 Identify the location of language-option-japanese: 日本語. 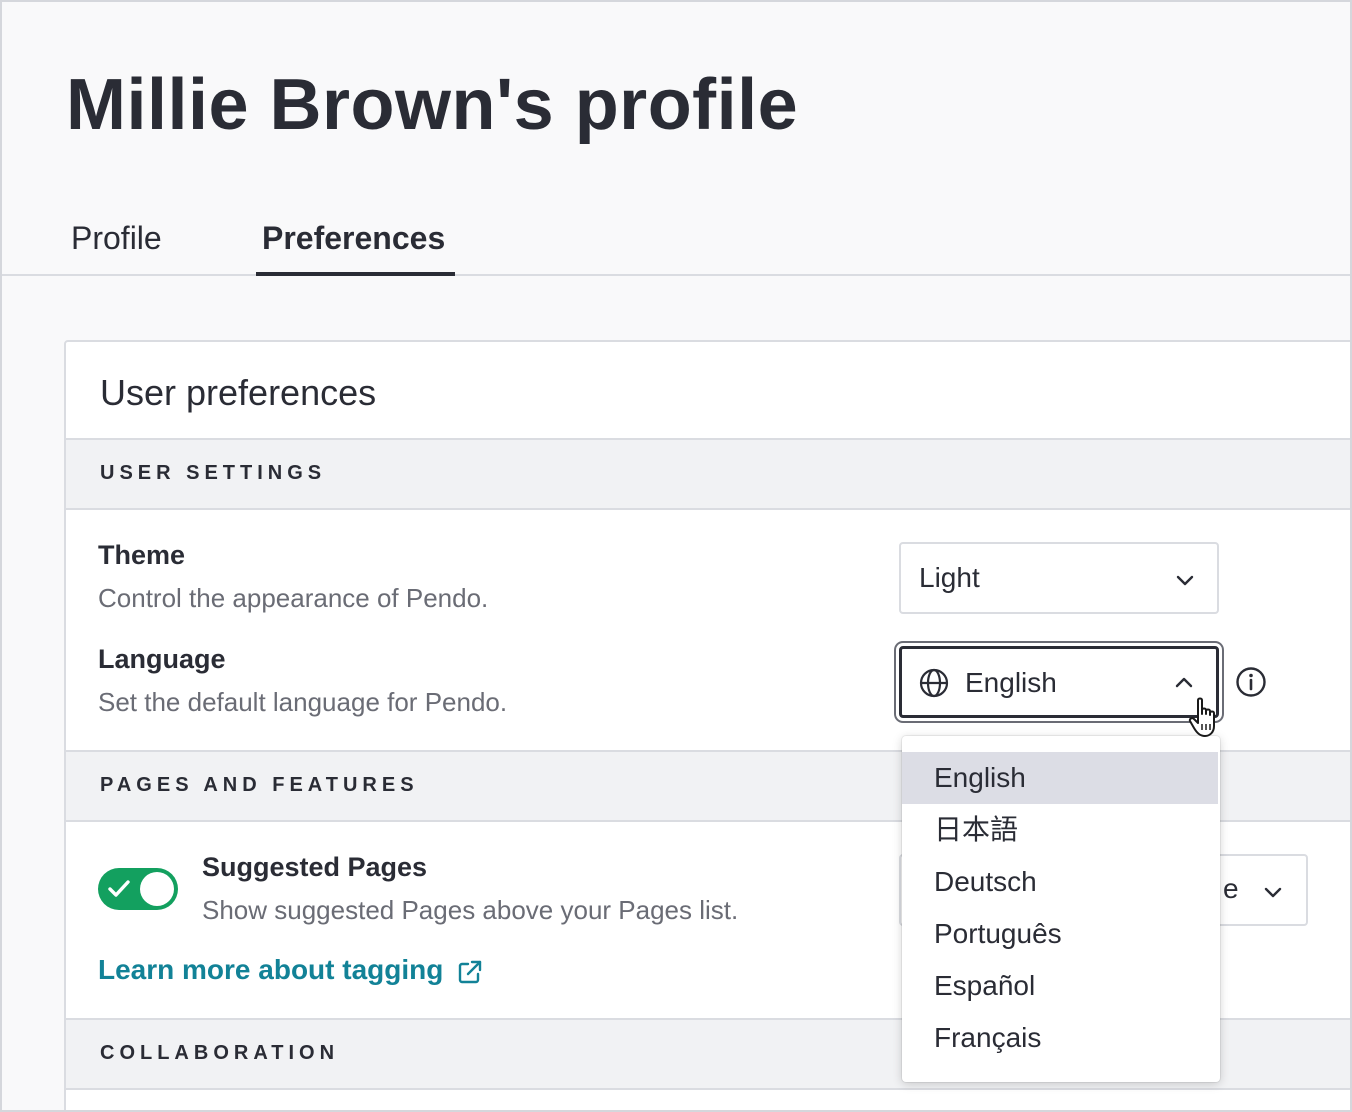
(1060, 830).